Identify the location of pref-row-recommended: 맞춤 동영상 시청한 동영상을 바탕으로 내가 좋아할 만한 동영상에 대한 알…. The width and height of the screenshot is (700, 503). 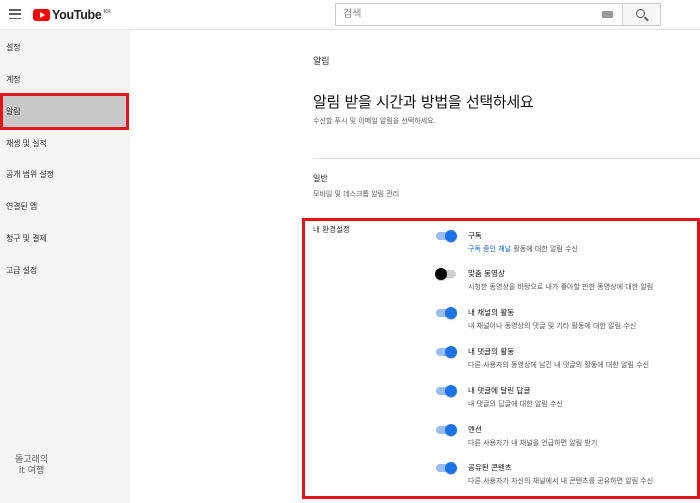
(566, 282).